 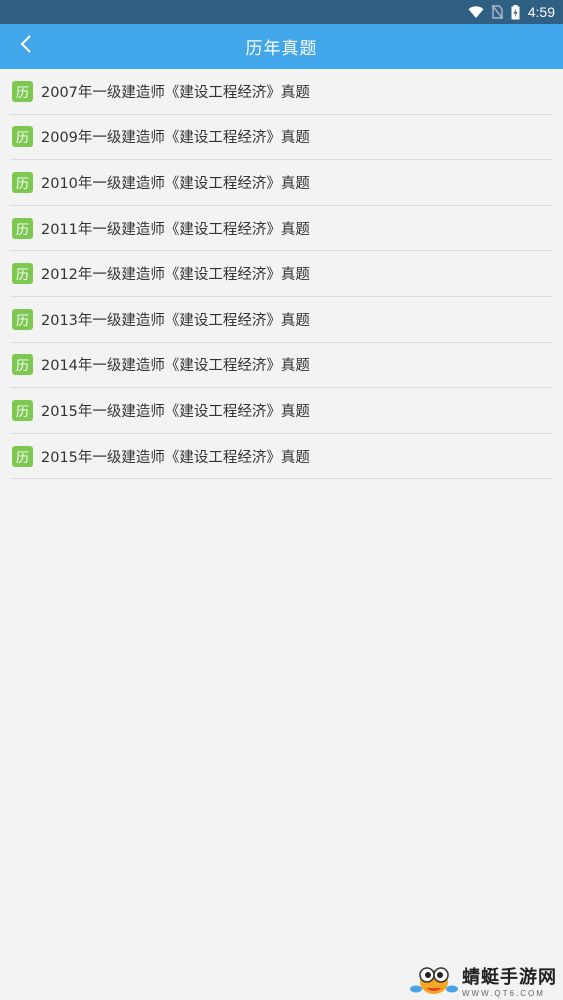 I want to click on battery-charging-icon, so click(x=515, y=12).